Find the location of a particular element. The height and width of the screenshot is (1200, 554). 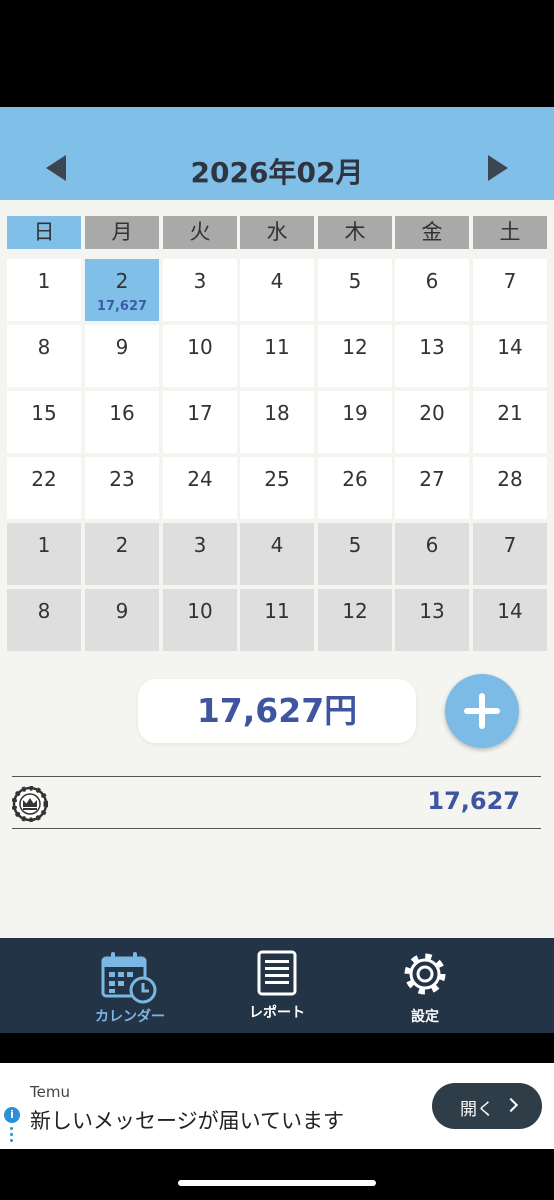

calendar-day: 17 is located at coordinates (200, 422).